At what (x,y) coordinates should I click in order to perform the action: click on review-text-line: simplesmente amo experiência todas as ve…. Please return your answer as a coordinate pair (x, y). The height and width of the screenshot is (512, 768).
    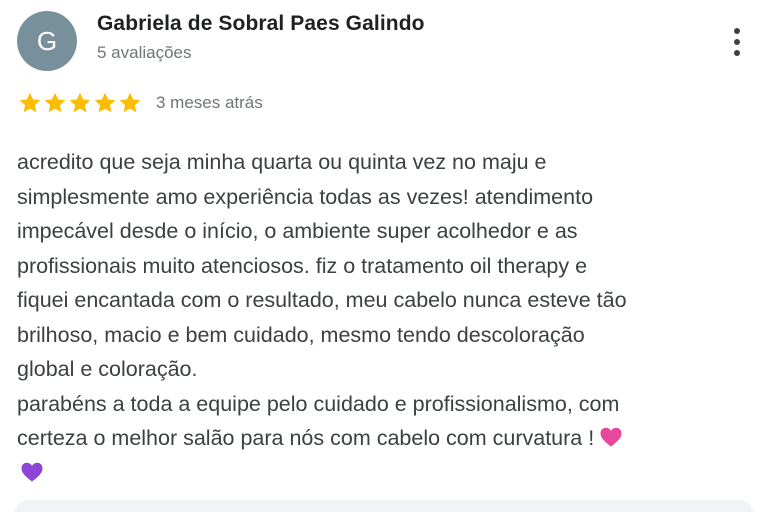
    Looking at the image, I should click on (305, 196).